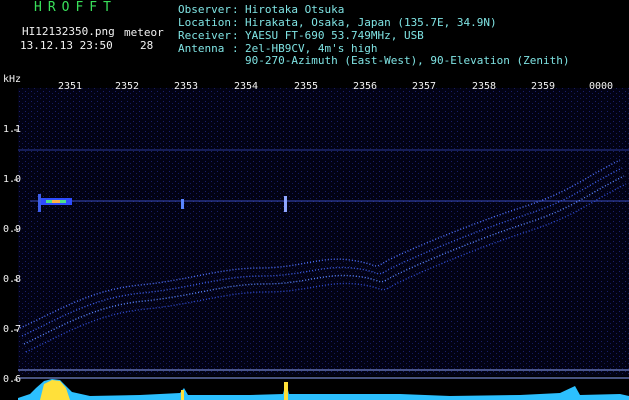  I want to click on x-tick-label: 2356, so click(365, 86).